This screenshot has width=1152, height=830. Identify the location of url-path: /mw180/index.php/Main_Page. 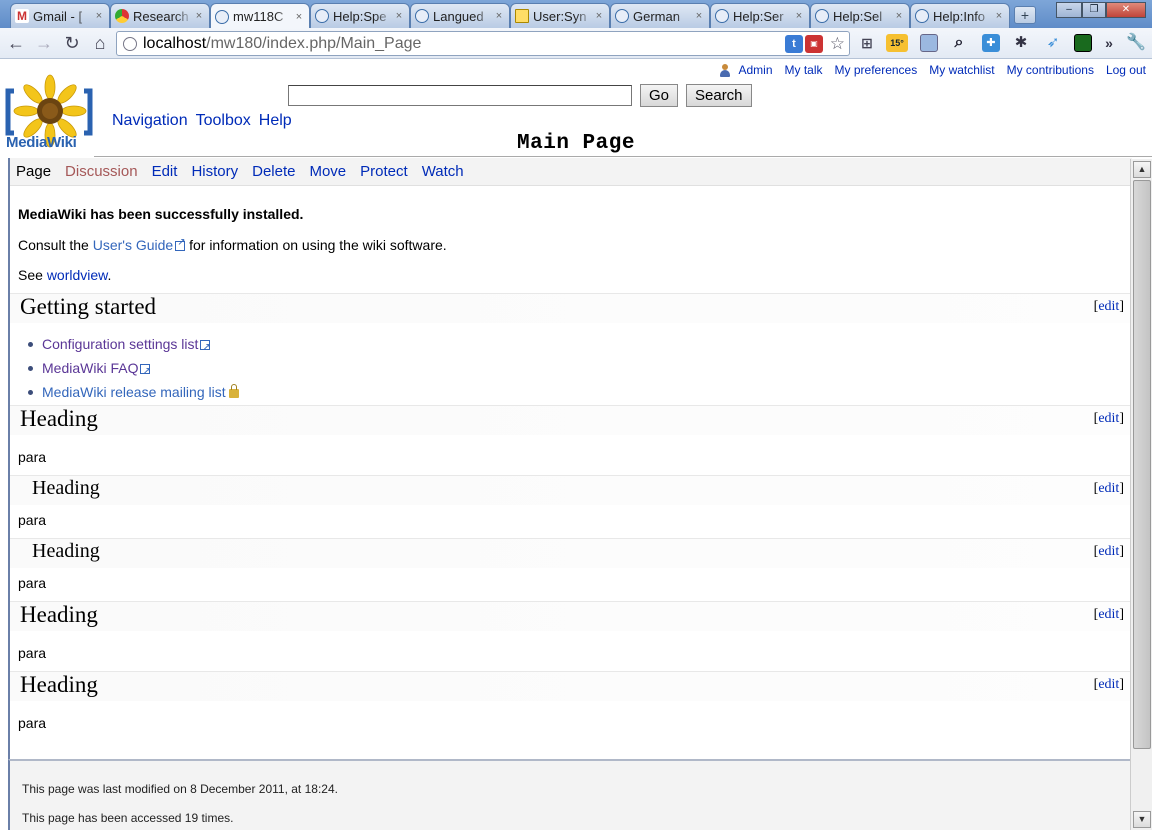
(314, 43).